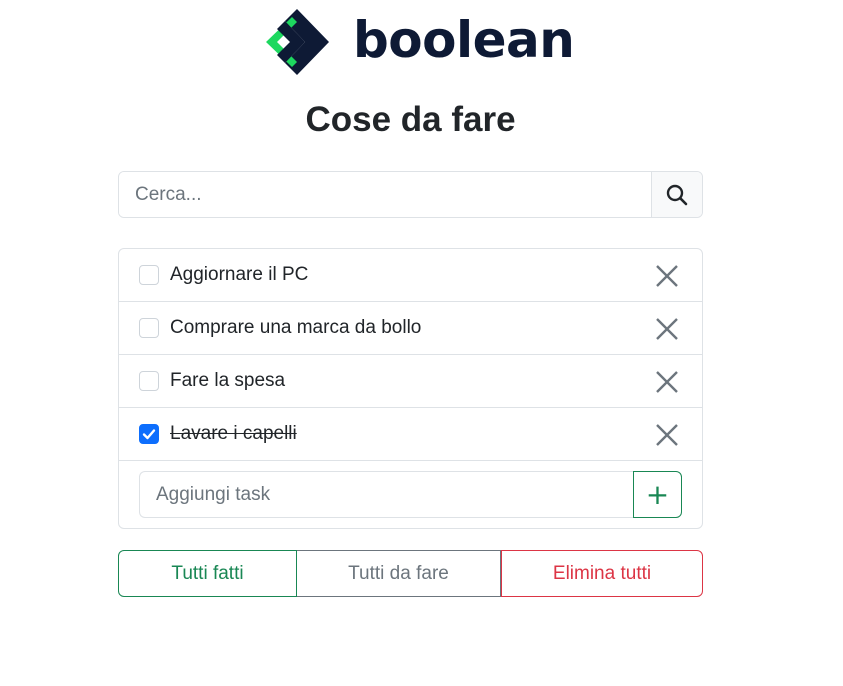 This screenshot has height=686, width=843. I want to click on search-input, so click(385, 194).